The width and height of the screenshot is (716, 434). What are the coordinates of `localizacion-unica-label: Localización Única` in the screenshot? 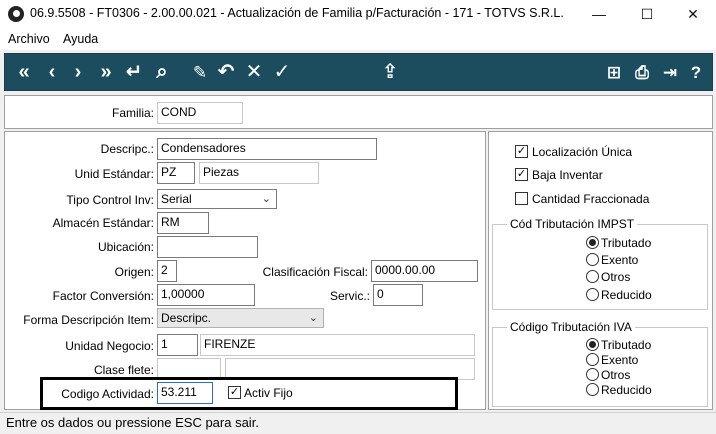 It's located at (582, 152).